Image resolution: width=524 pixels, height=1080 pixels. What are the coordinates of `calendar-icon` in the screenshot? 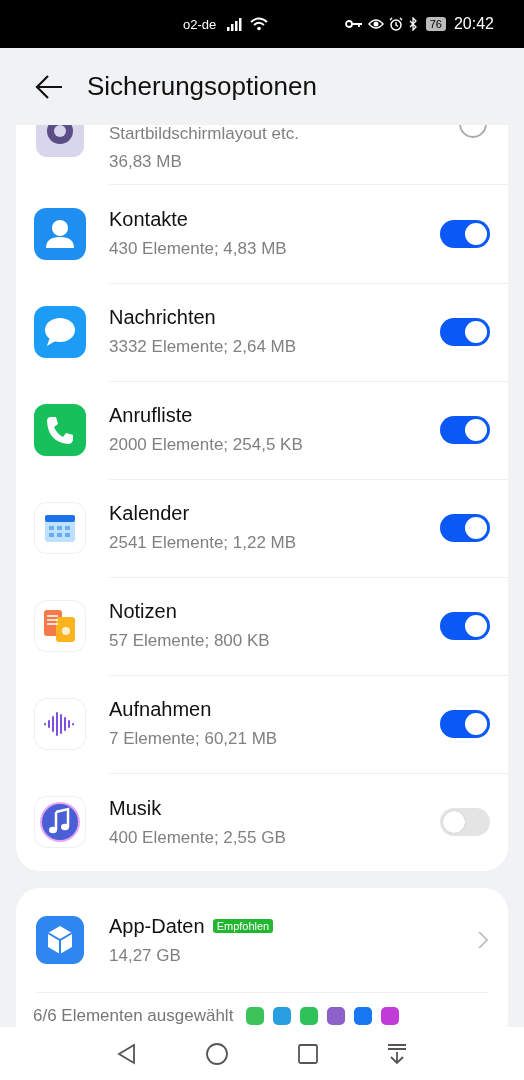 It's located at (60, 528).